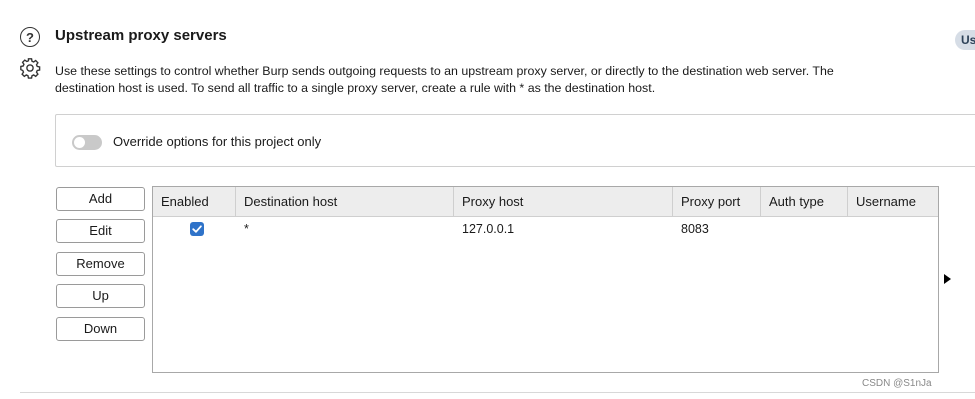  I want to click on cell-destination-host: *, so click(246, 229).